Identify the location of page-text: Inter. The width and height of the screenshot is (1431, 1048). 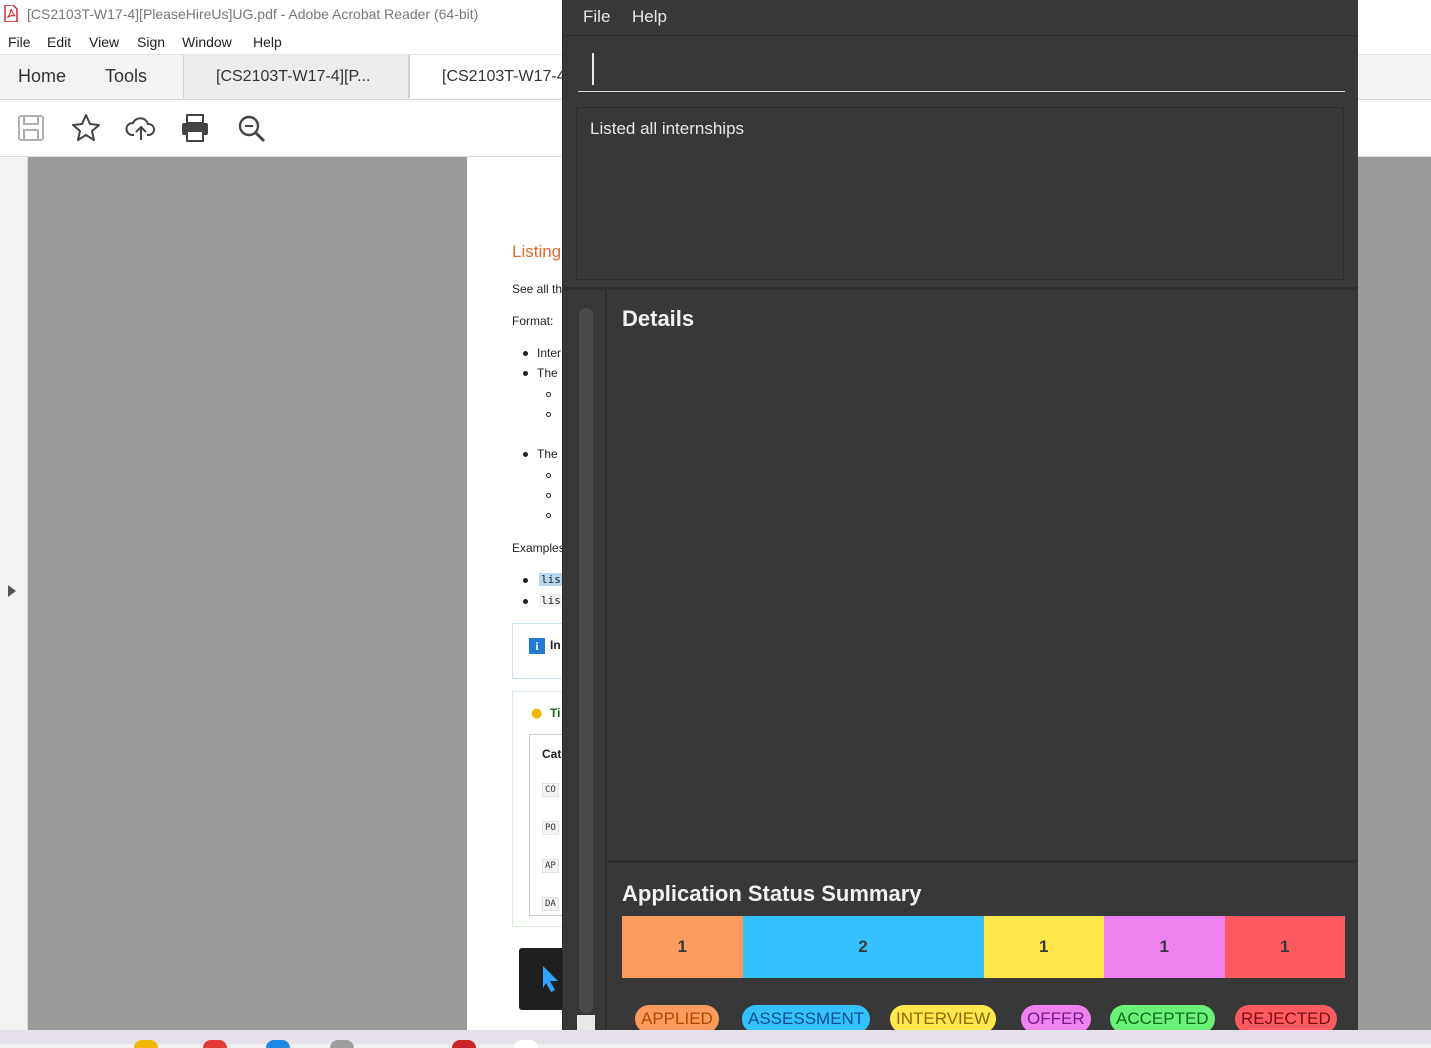
(549, 353).